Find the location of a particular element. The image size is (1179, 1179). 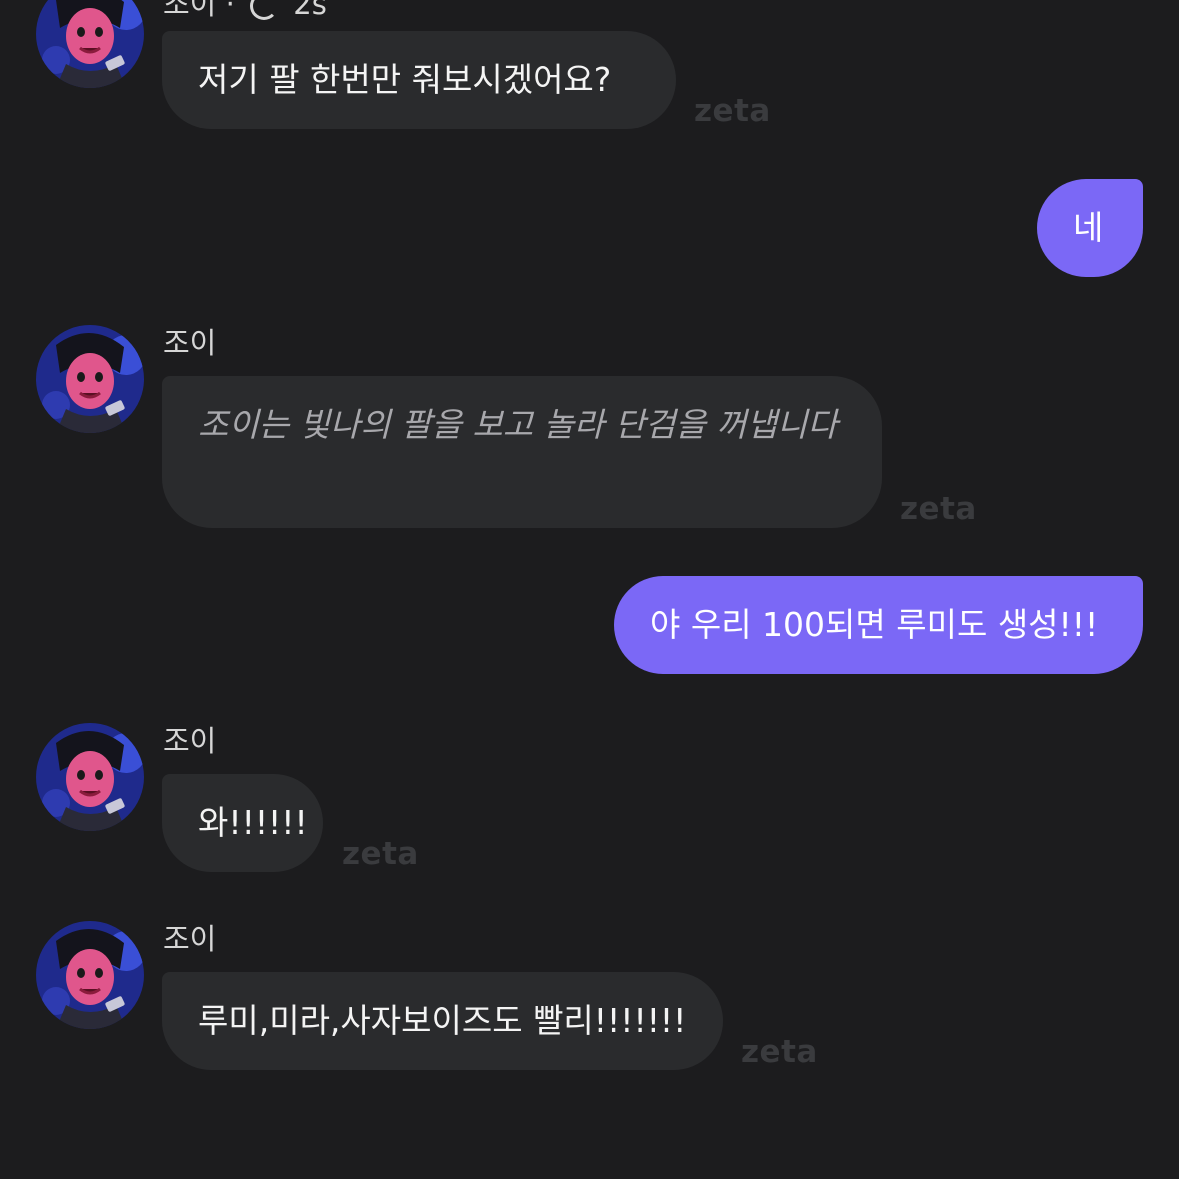

ai-message-bubble: 루미,미라,사자보이즈도 빨리!!!!!!! is located at coordinates (442, 1021).